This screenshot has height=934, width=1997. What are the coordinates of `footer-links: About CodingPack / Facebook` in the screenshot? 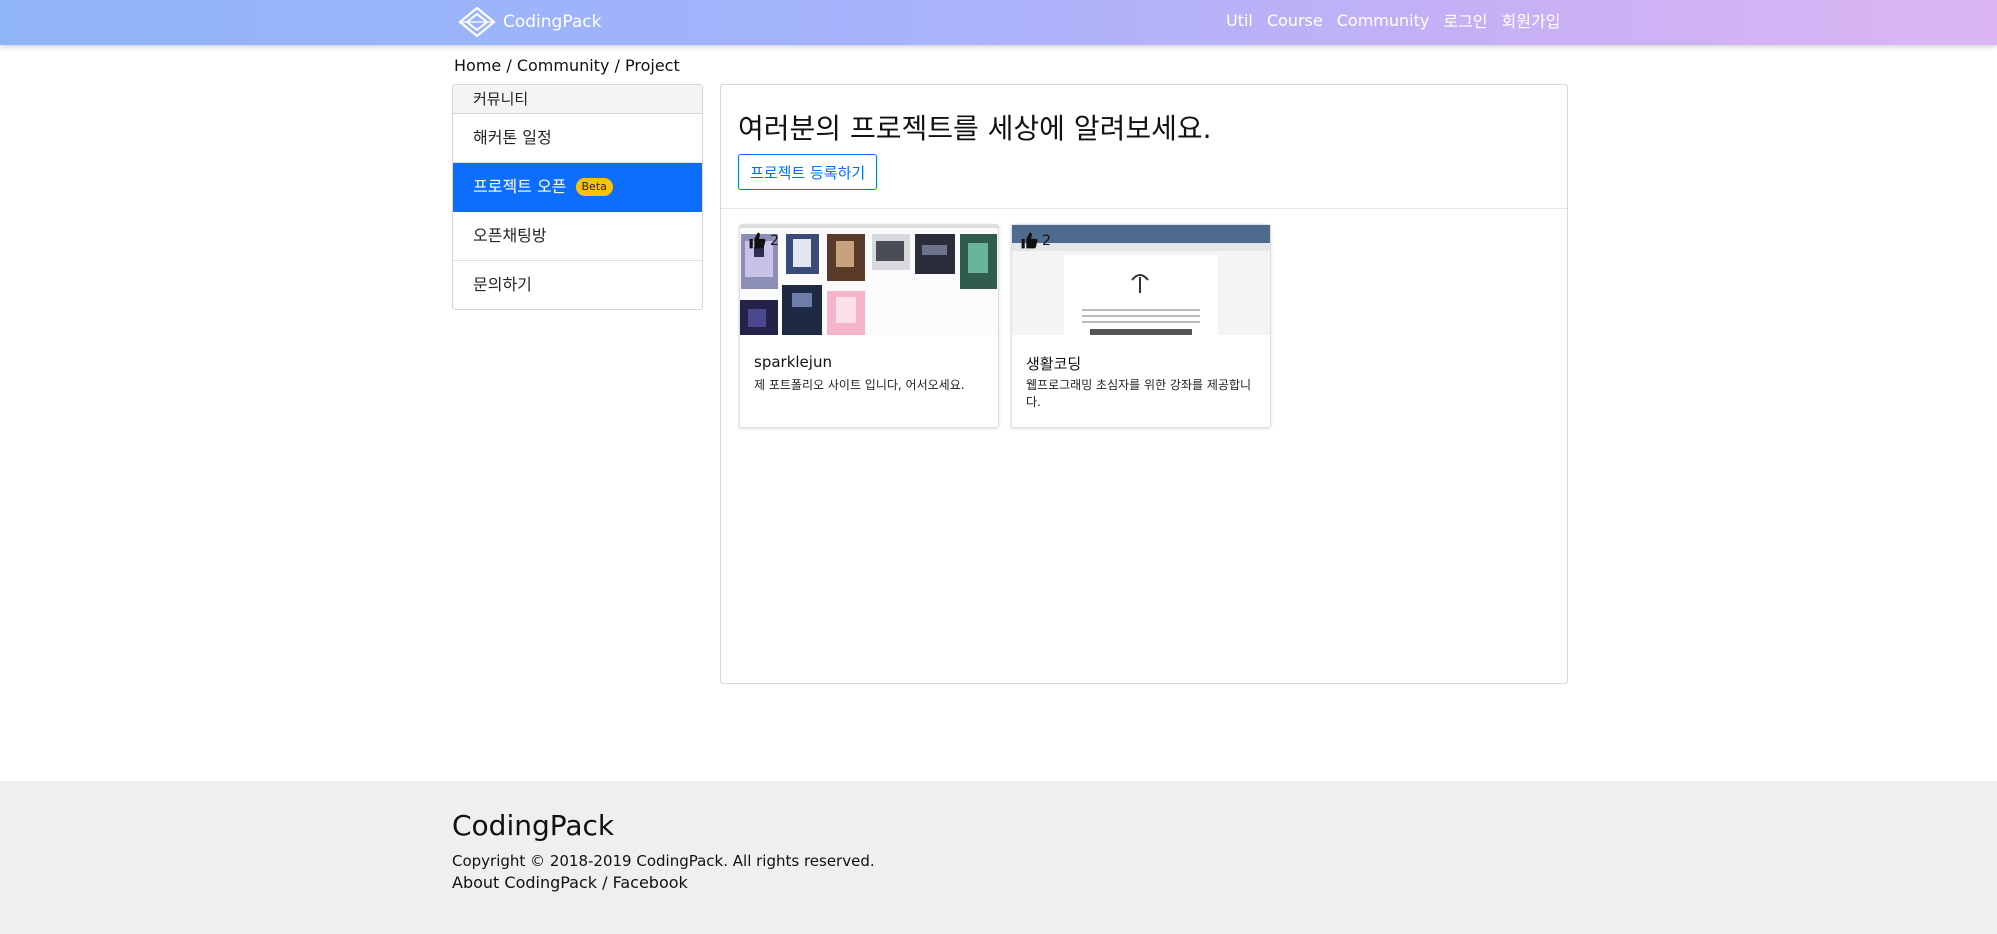 It's located at (570, 882).